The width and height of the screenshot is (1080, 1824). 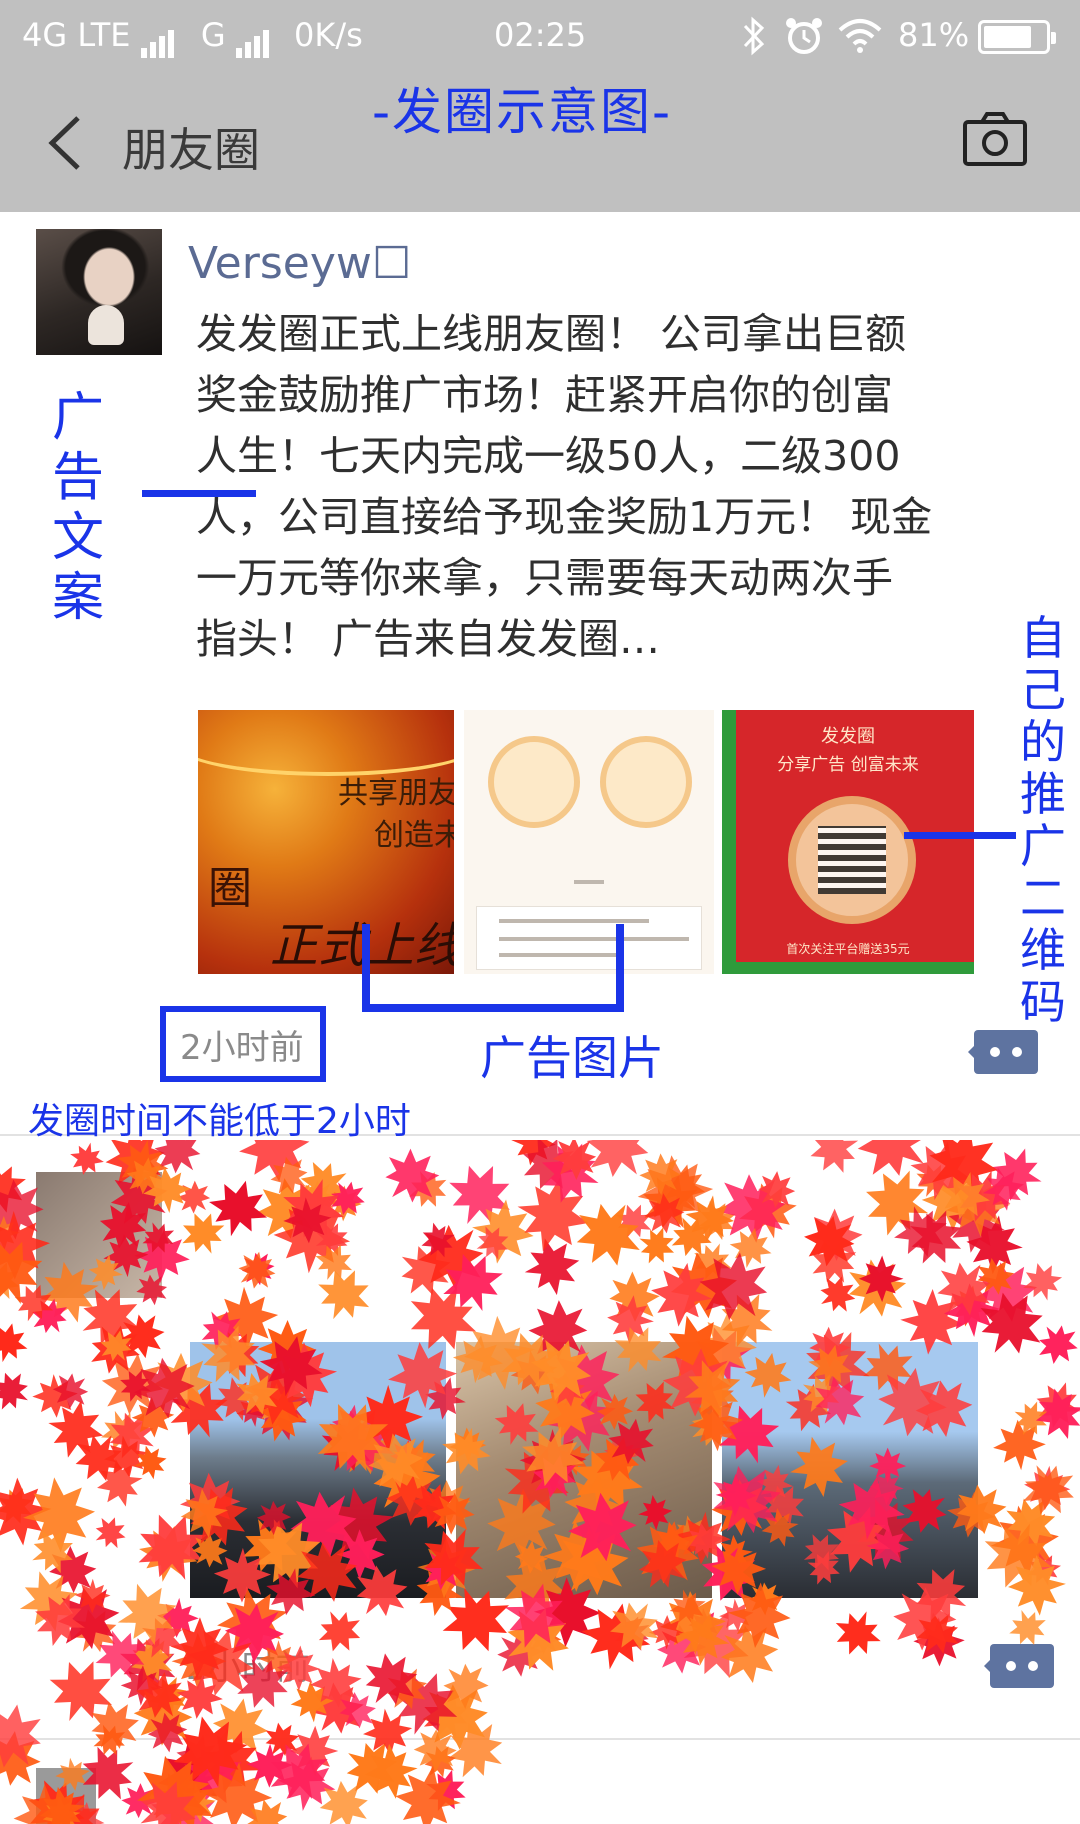 I want to click on back-arrow-icon, so click(x=65, y=143).